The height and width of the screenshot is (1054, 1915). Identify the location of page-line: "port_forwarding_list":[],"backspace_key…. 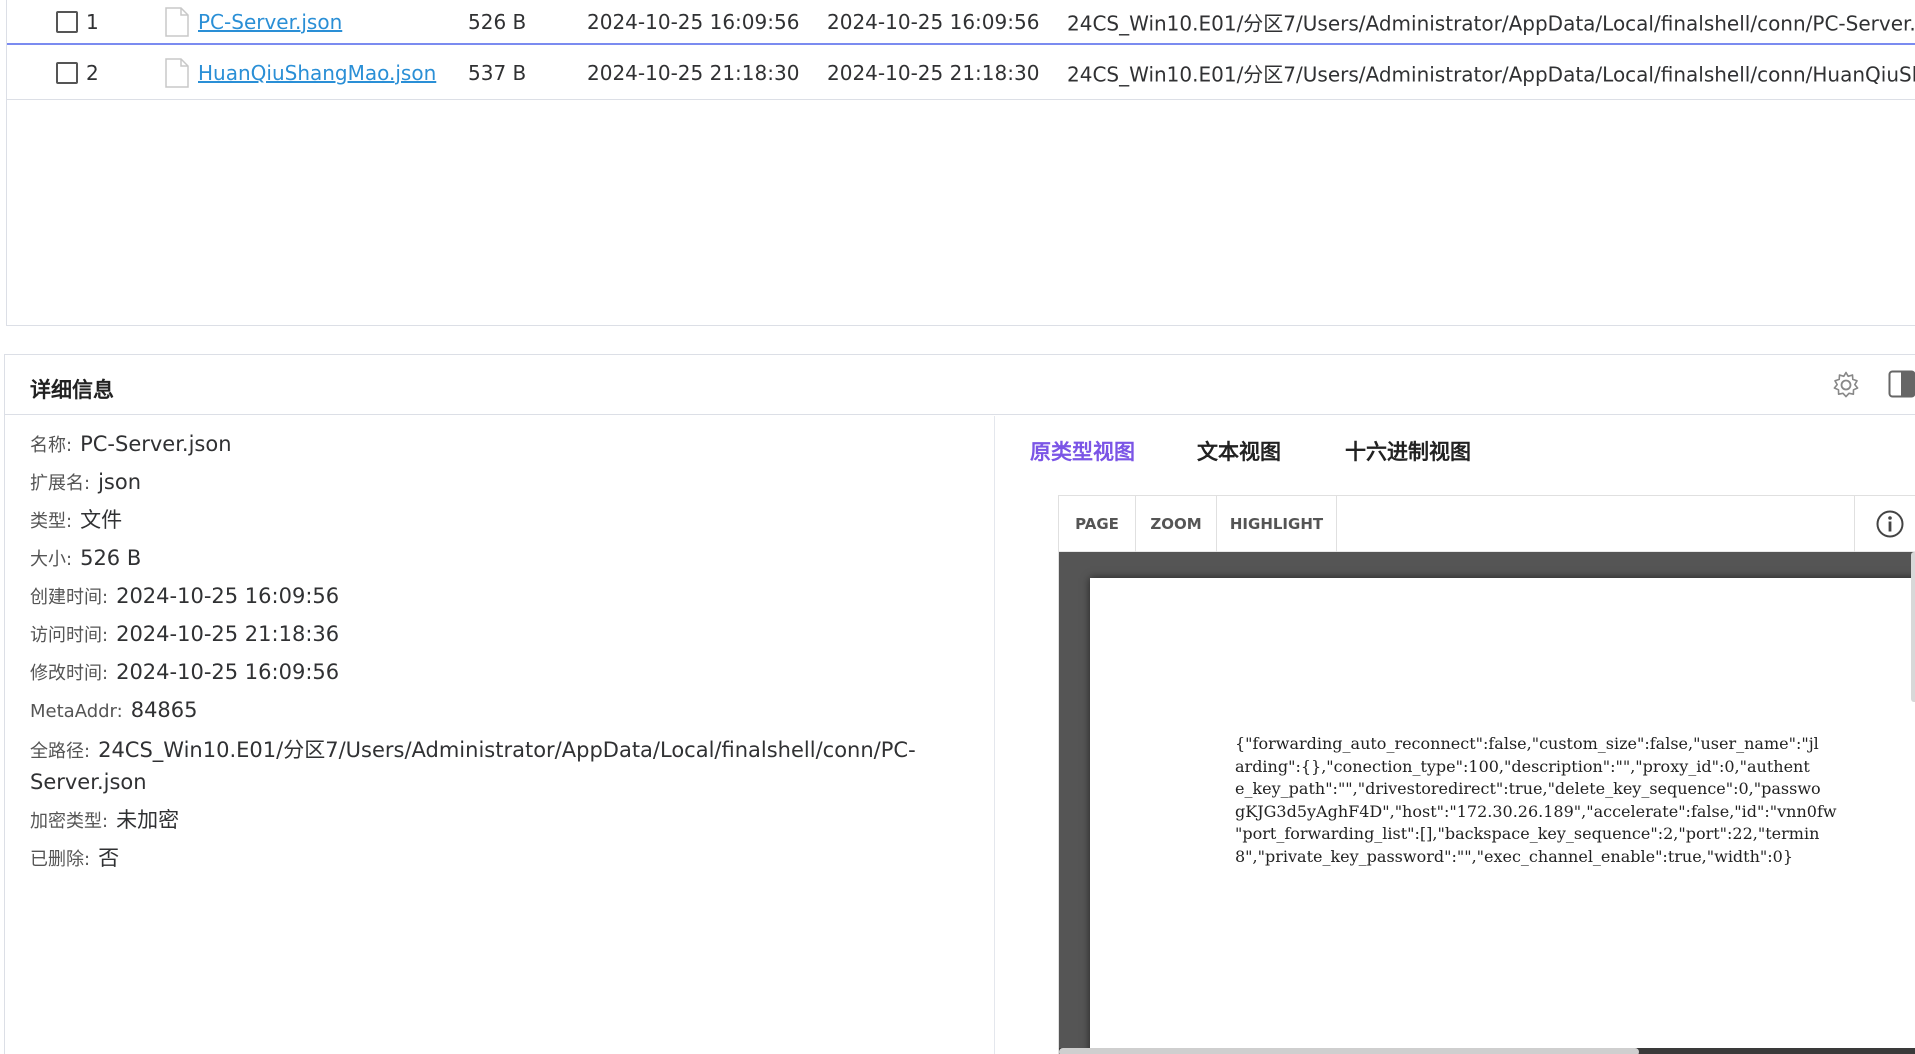
(1527, 833).